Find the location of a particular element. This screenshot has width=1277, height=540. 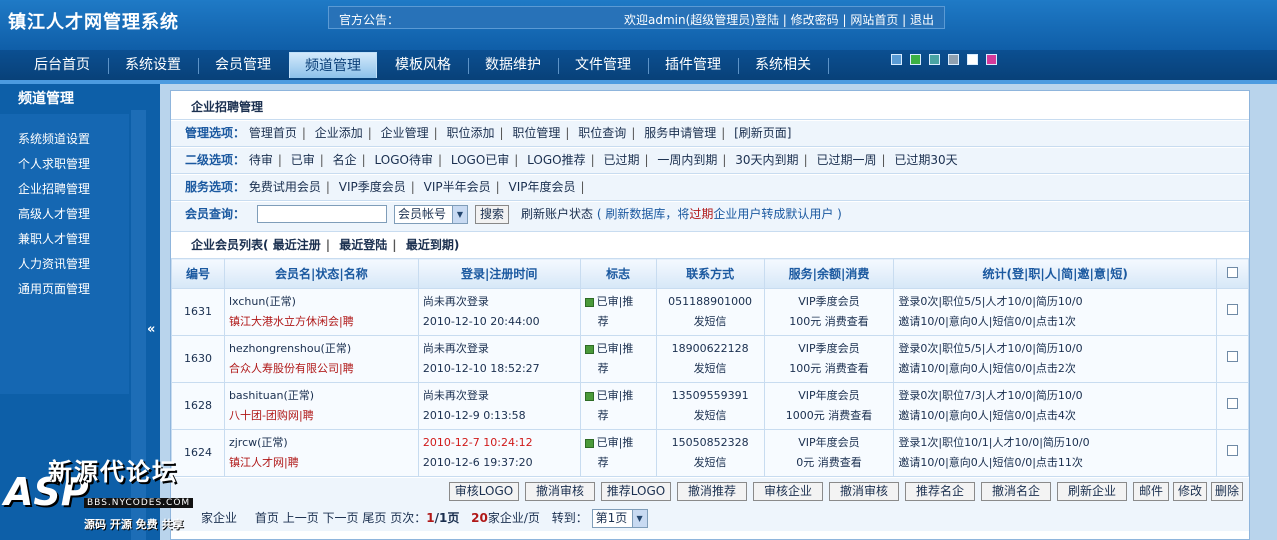

job-add-link: 职位添加 is located at coordinates (471, 133).